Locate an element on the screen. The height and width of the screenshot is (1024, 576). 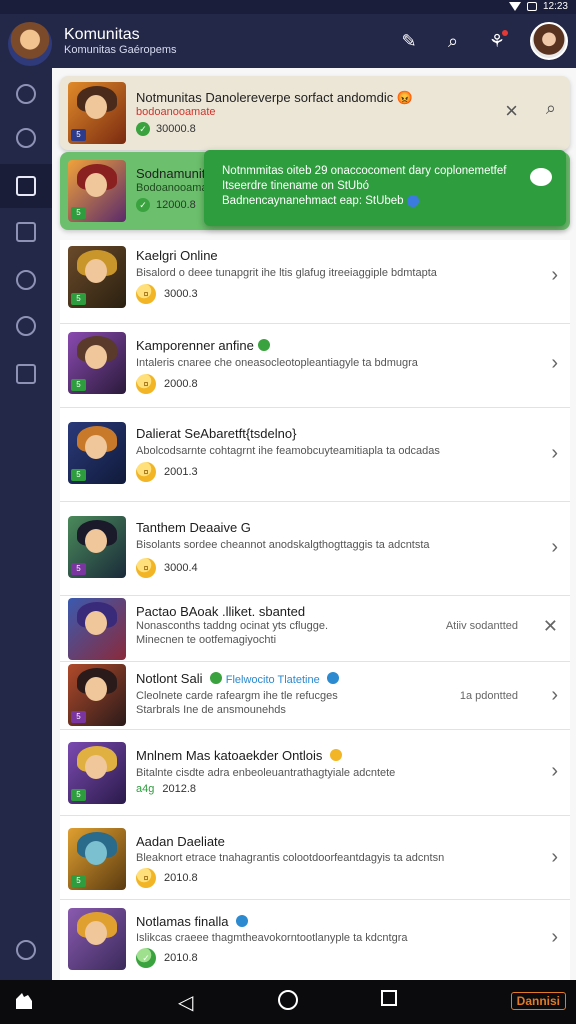
item-note: 1a pdontted is located at coordinates (488, 696).